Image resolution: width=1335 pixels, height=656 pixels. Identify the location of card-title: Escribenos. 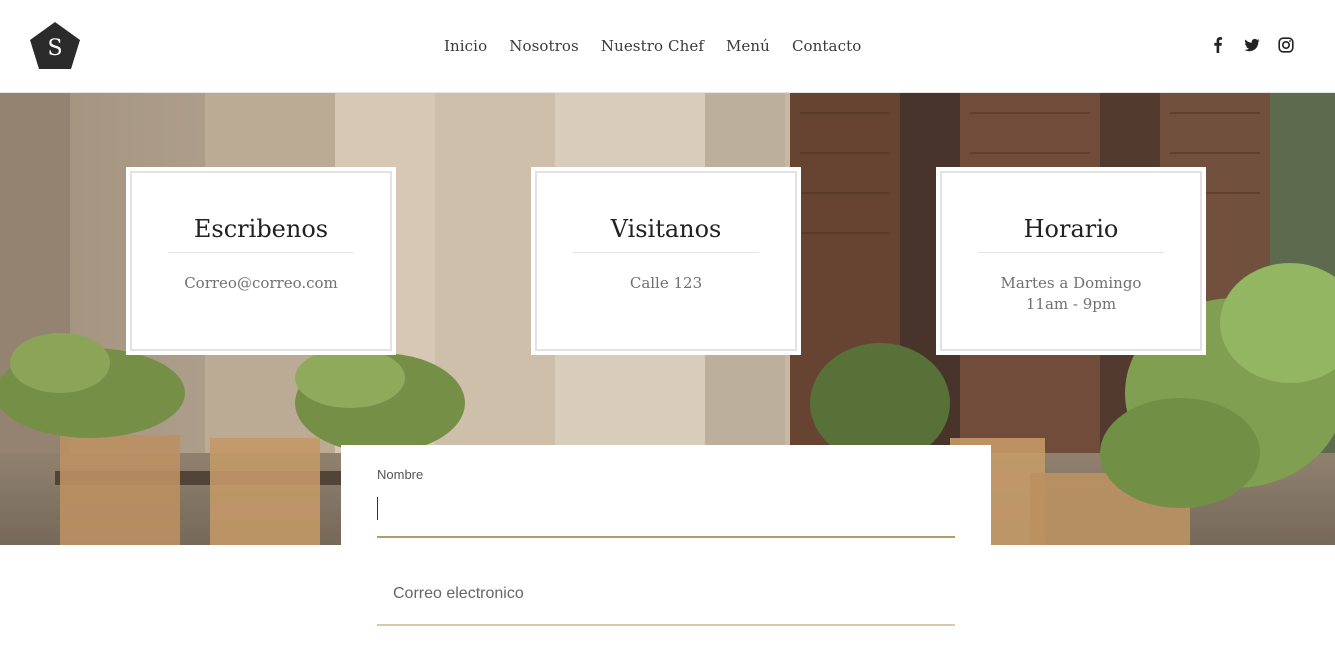
(261, 229).